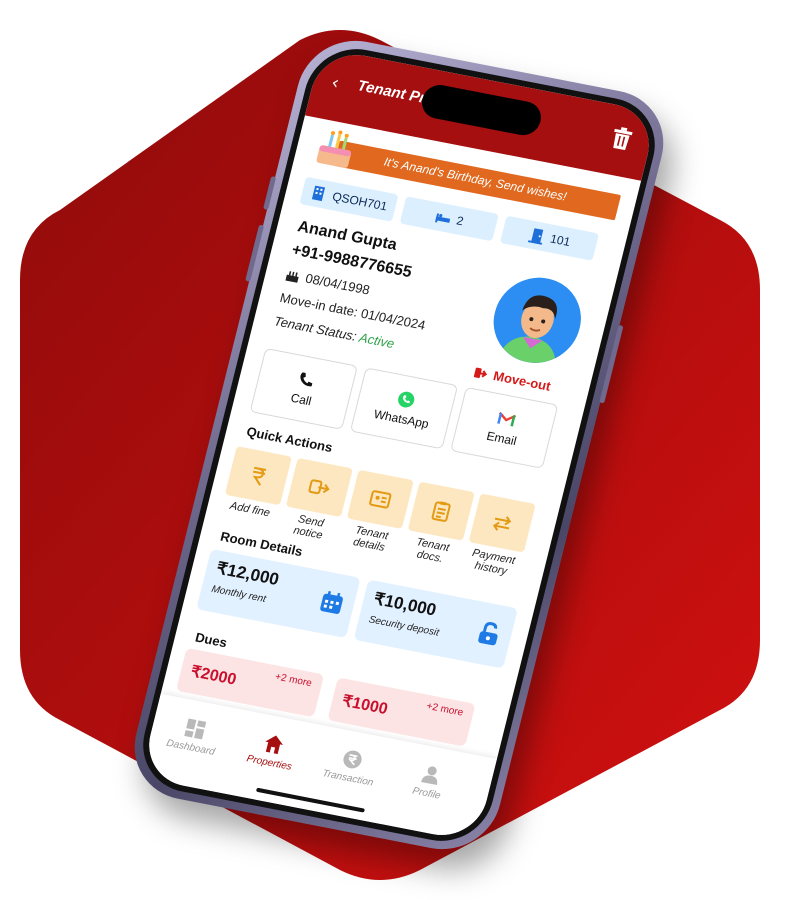 This screenshot has height=900, width=798. Describe the element at coordinates (365, 705) in the screenshot. I see `due-amount: ₹1000` at that location.